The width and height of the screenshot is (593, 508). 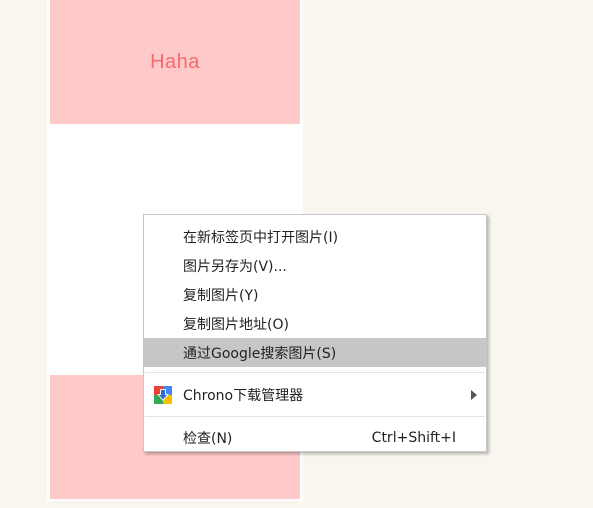 What do you see at coordinates (221, 295) in the screenshot?
I see `menu-item-label: 复制图片(Y)` at bounding box center [221, 295].